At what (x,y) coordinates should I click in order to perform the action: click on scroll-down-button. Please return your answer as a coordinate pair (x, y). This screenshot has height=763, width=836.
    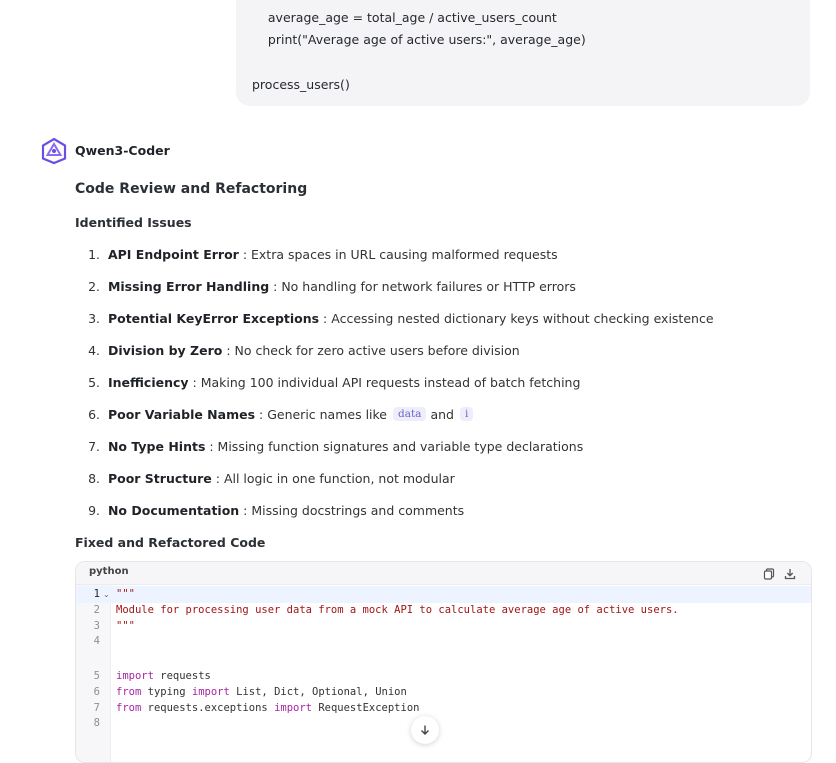
    Looking at the image, I should click on (425, 730).